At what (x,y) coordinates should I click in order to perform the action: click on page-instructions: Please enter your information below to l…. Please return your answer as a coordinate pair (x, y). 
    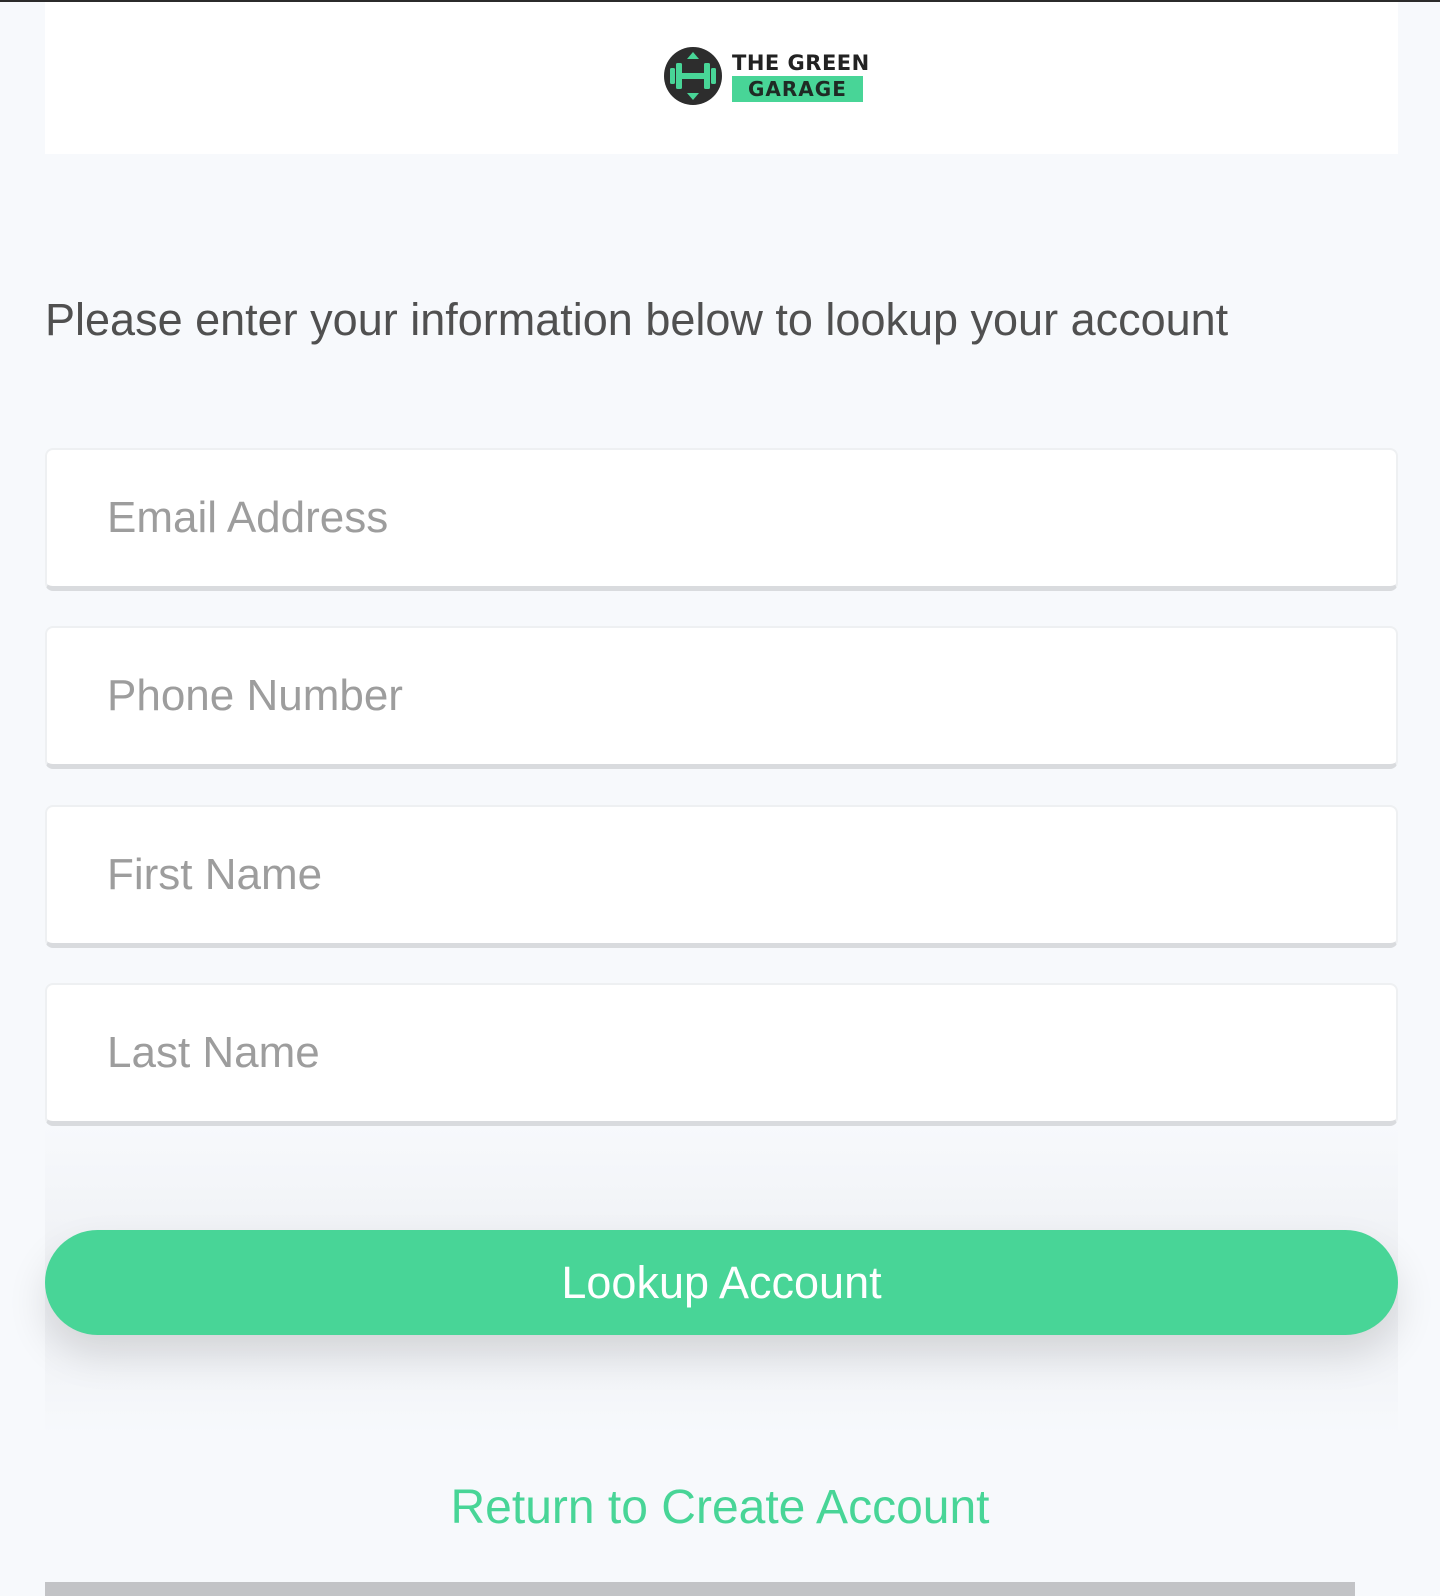
    Looking at the image, I should click on (637, 319).